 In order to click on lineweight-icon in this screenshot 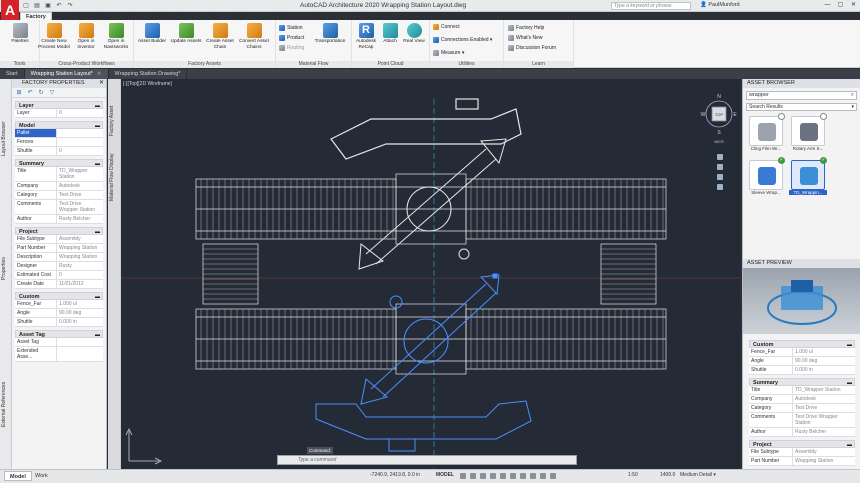, I will do `click(523, 476)`.